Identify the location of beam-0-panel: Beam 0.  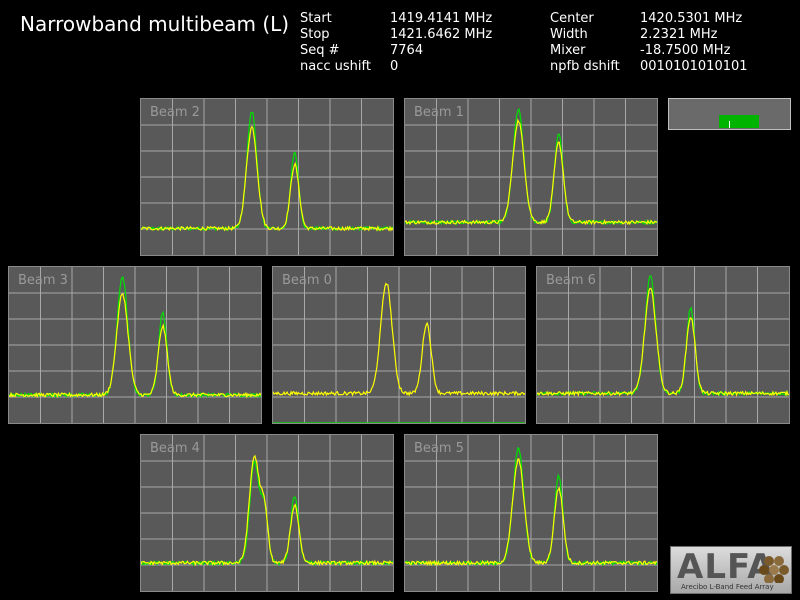
(399, 345).